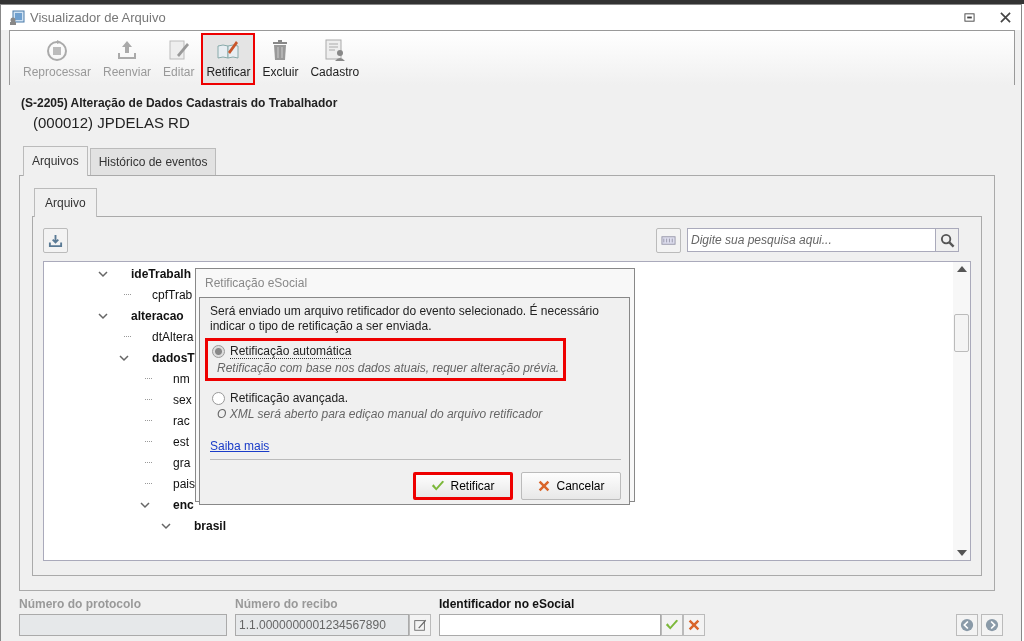 The height and width of the screenshot is (641, 1024). What do you see at coordinates (388, 367) in the screenshot?
I see `option-description: Retificação com base nos dados atuais, requer alteração prévia.` at bounding box center [388, 367].